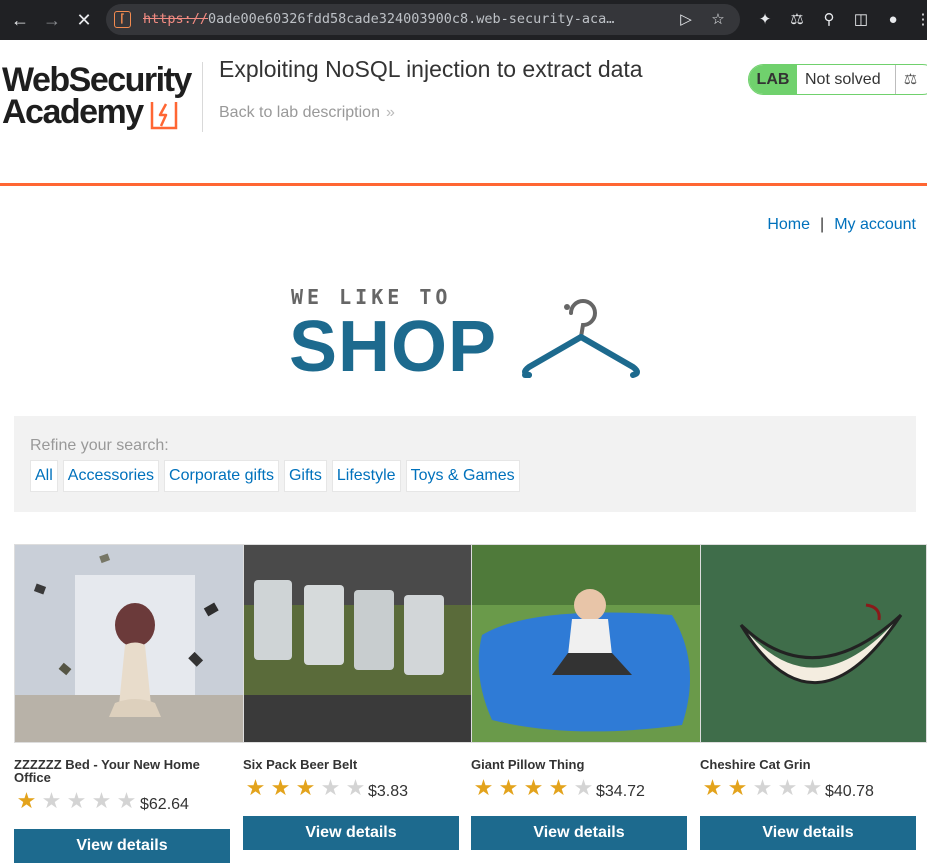 This screenshot has width=927, height=866. I want to click on back-to-lab-description-link: Back to lab description », so click(307, 113).